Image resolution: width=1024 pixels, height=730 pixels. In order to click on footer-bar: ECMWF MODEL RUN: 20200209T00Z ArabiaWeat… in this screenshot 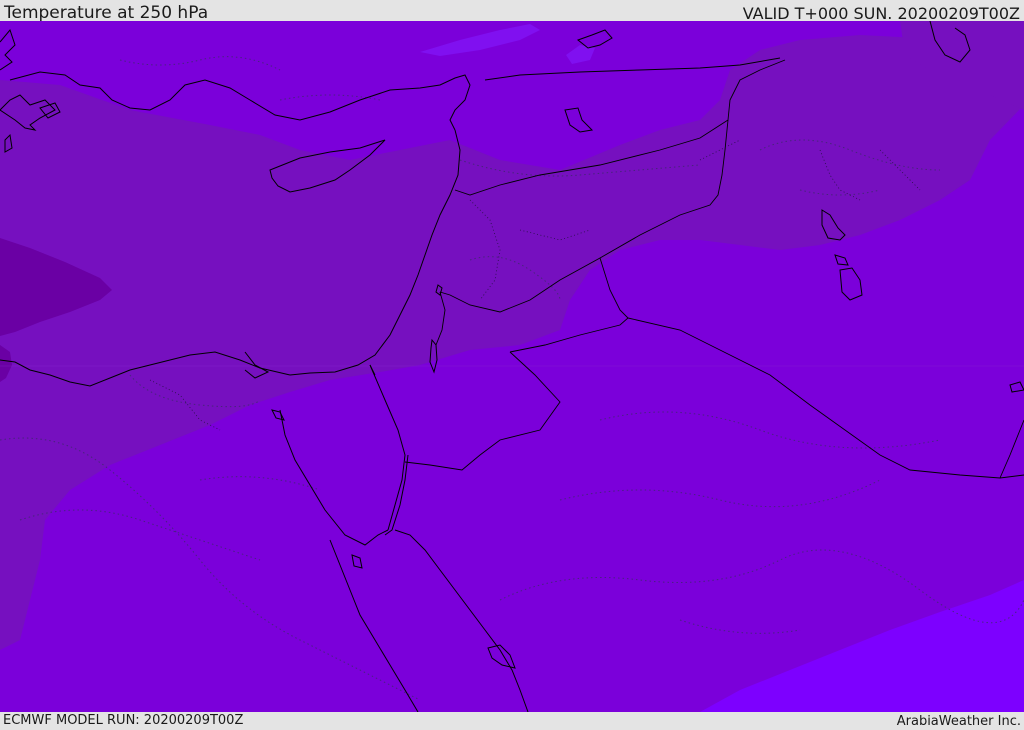, I will do `click(512, 720)`.